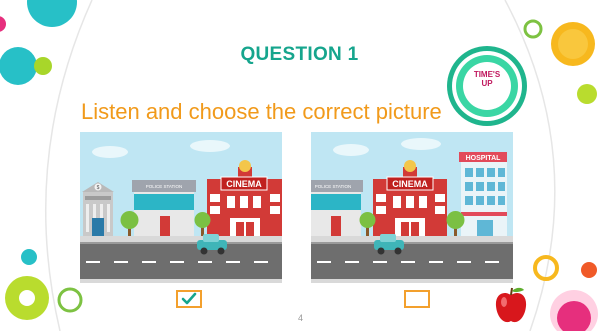  I want to click on checkmark-icon, so click(189, 298).